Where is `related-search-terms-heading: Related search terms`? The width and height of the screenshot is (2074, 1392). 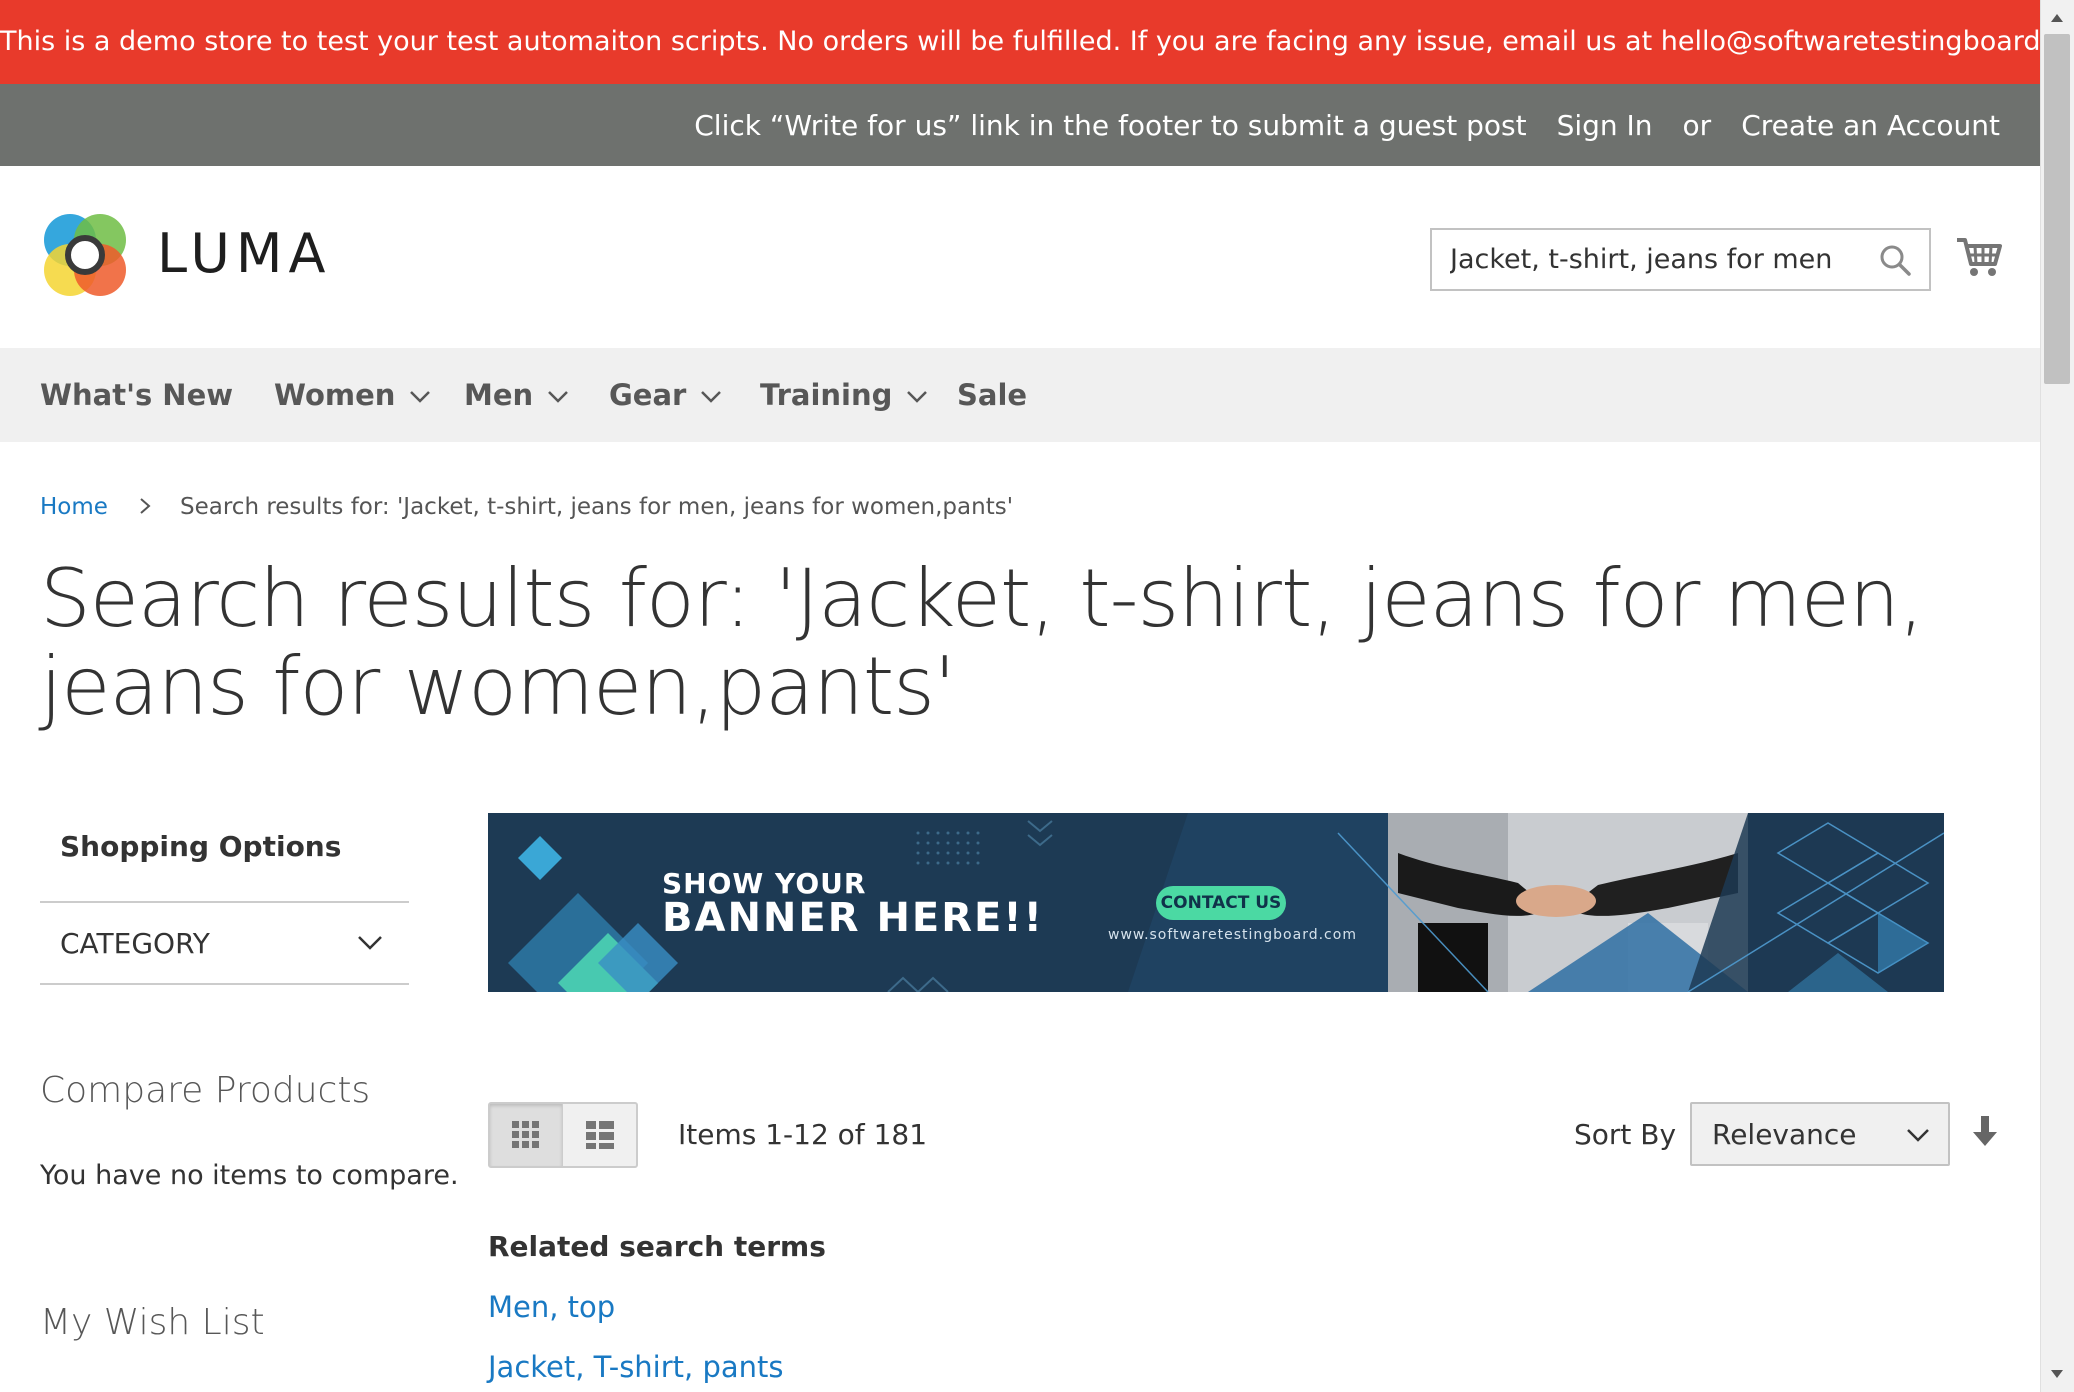 related-search-terms-heading: Related search terms is located at coordinates (657, 1246).